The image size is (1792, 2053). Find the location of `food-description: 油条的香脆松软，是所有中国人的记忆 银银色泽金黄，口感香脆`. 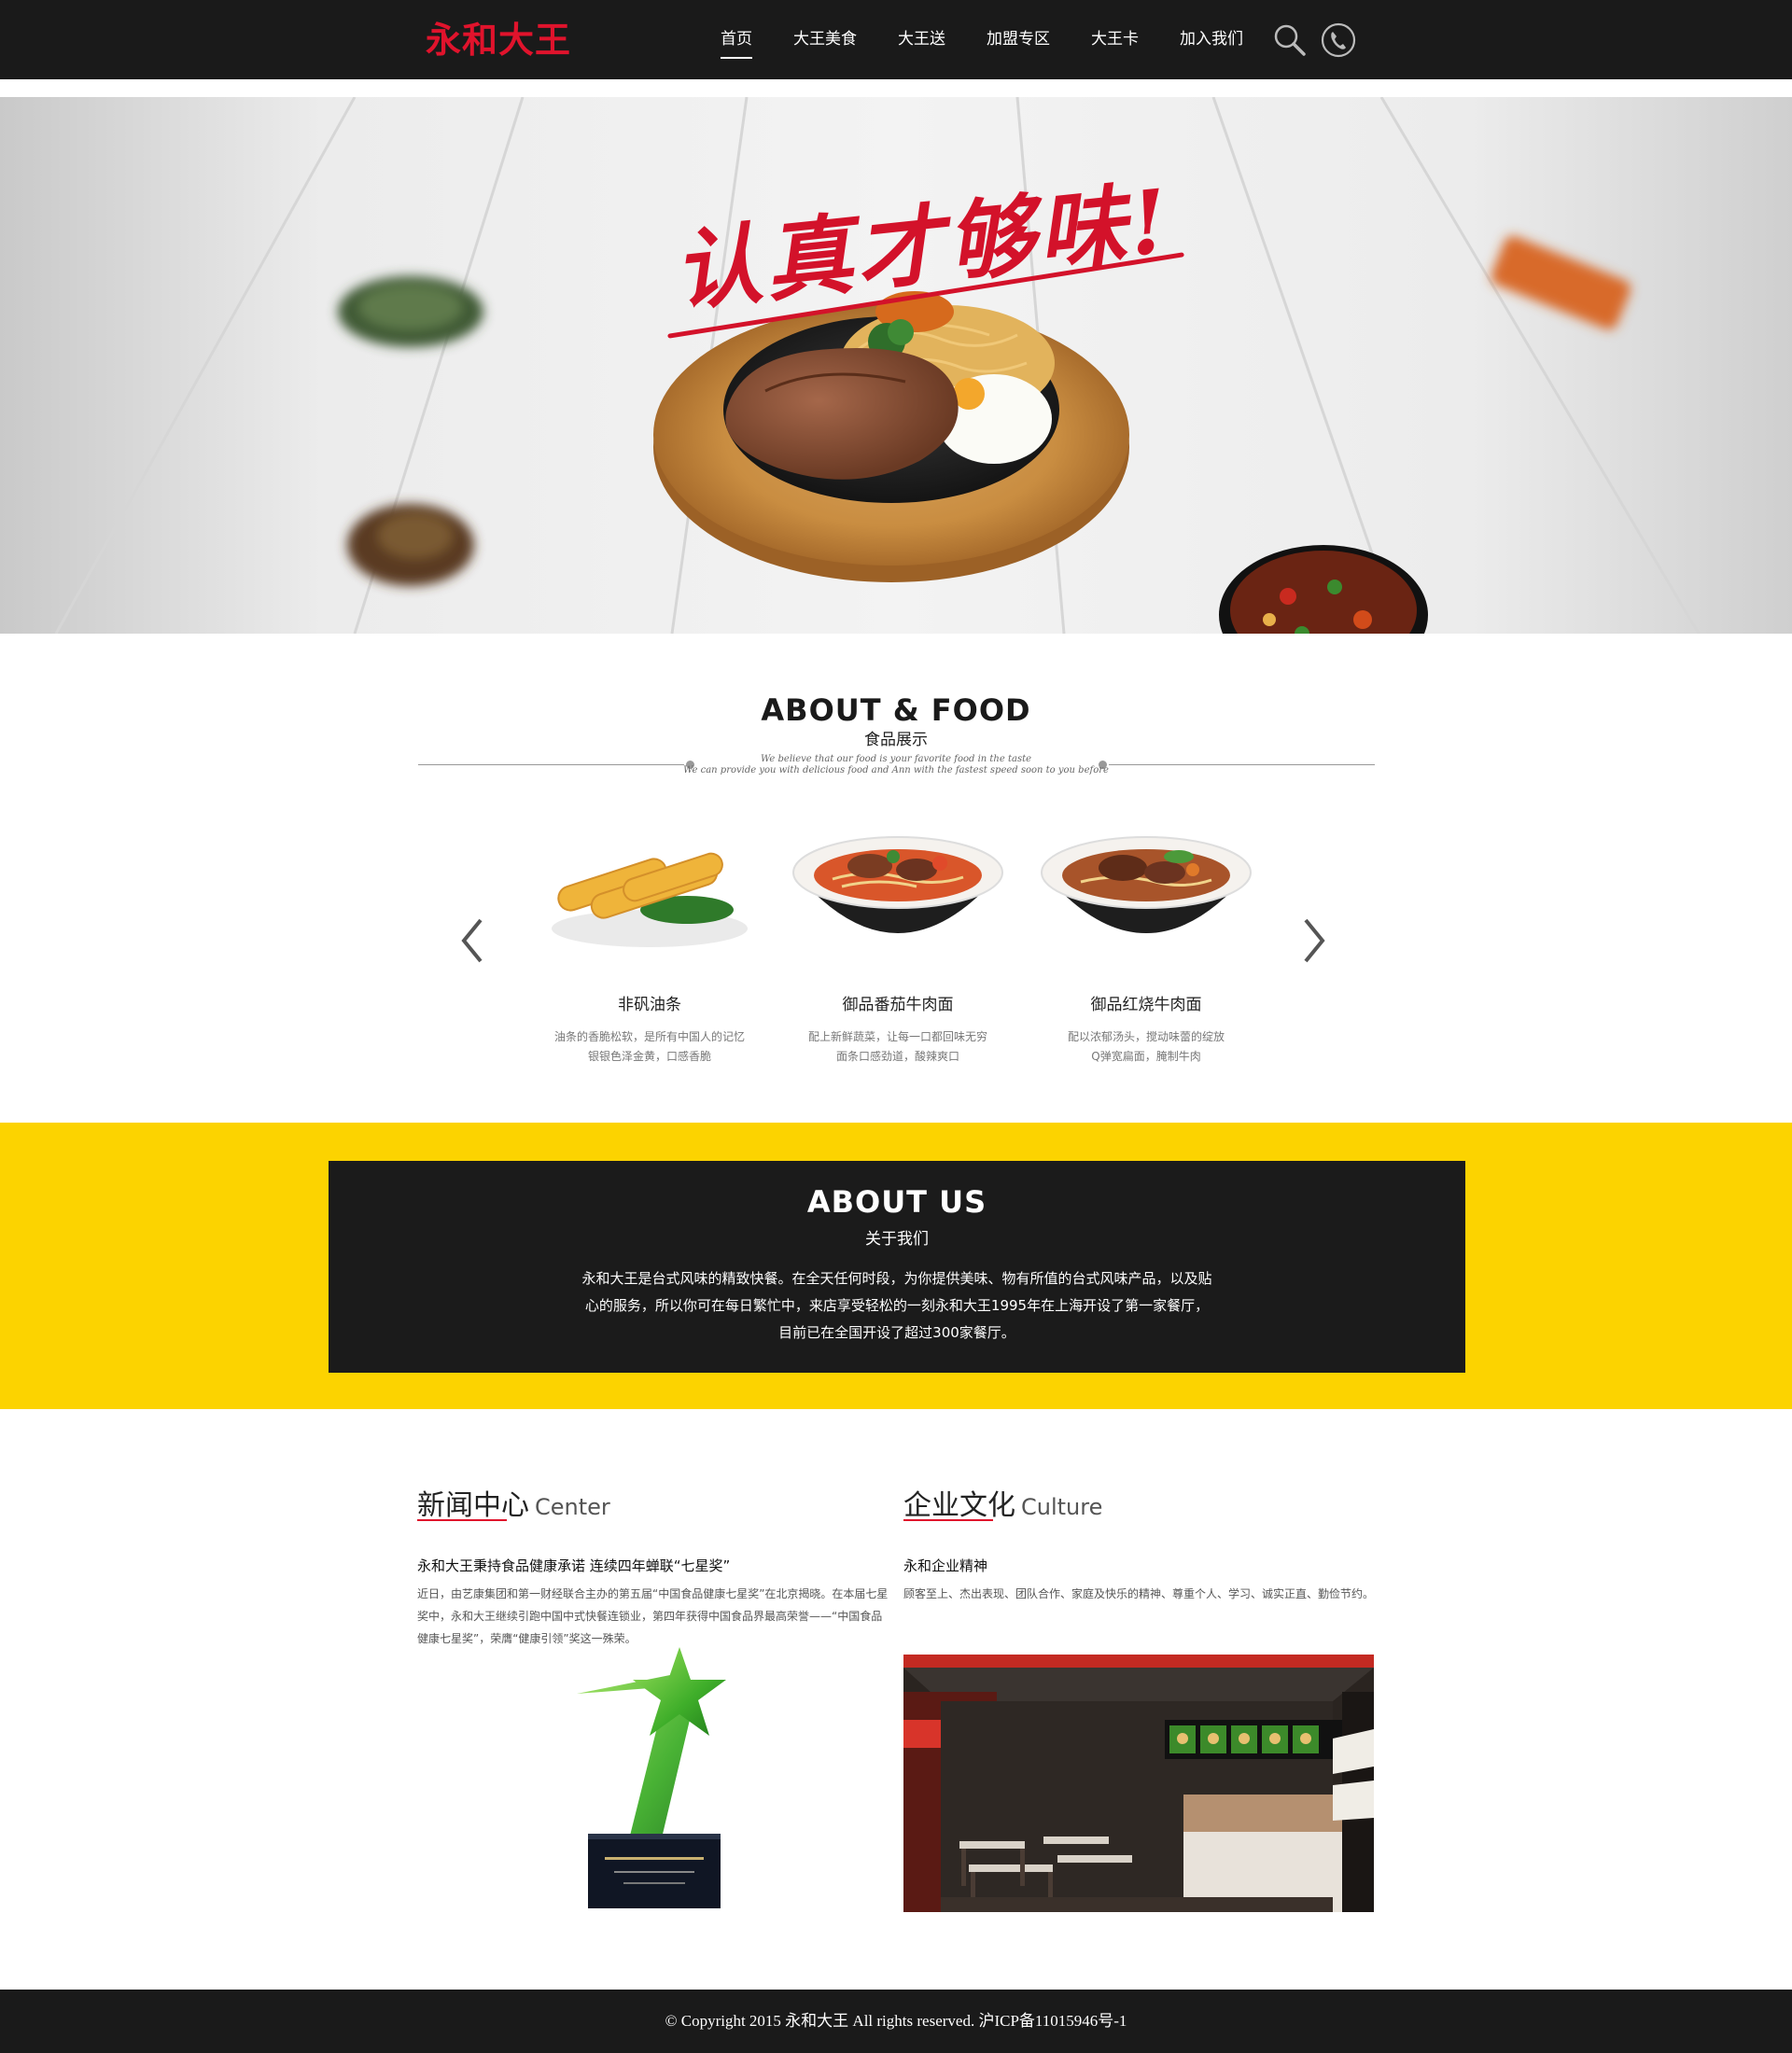

food-description: 油条的香脆松软，是所有中国人的记忆 银银色泽金黄，口感香脆 is located at coordinates (650, 1047).